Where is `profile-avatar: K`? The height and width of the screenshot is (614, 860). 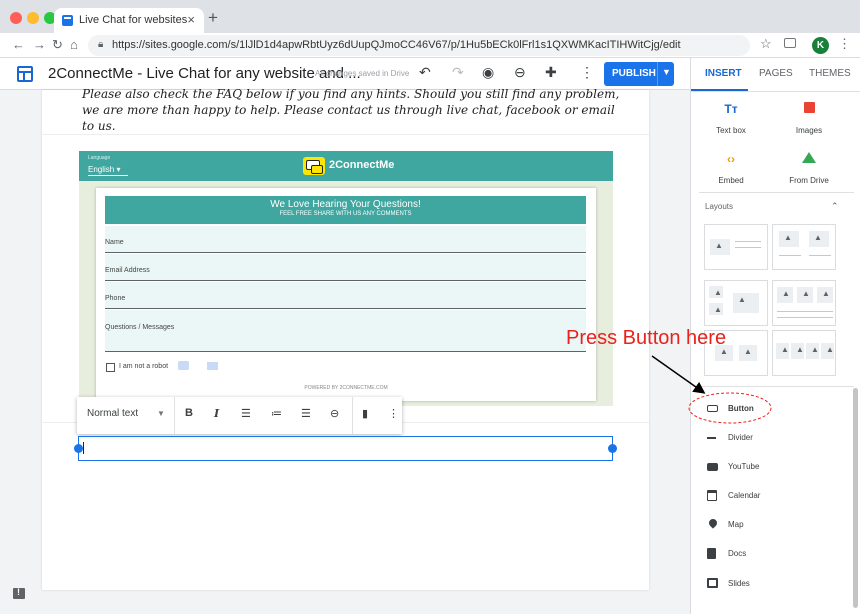 profile-avatar: K is located at coordinates (820, 45).